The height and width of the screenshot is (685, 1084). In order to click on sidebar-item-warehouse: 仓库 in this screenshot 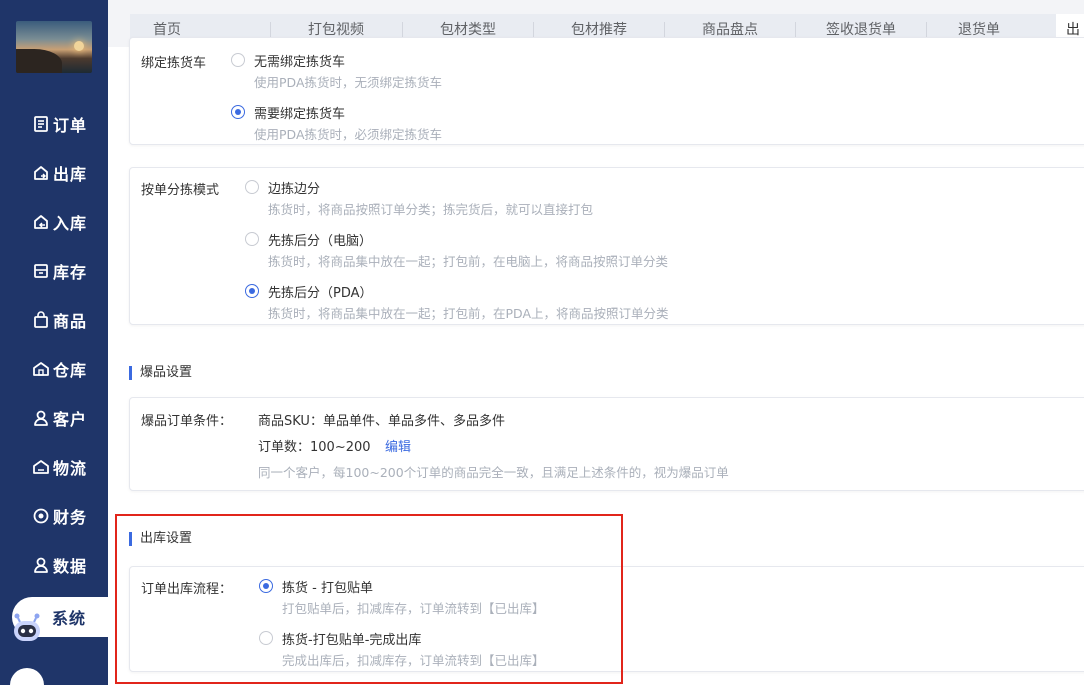, I will do `click(54, 369)`.